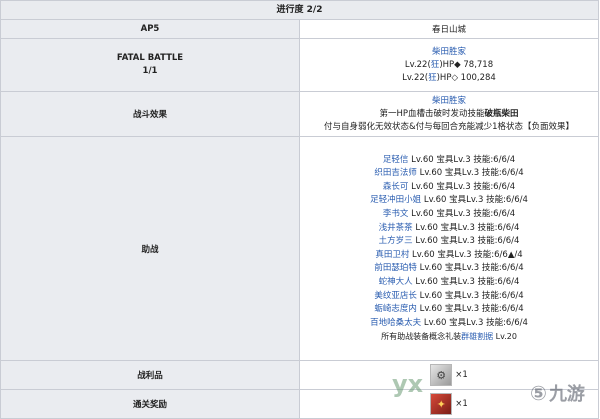 The height and width of the screenshot is (419, 600). I want to click on support-row: 李书文 Lv.60 宝具Lv.3 技能:6/6/4, so click(449, 214).